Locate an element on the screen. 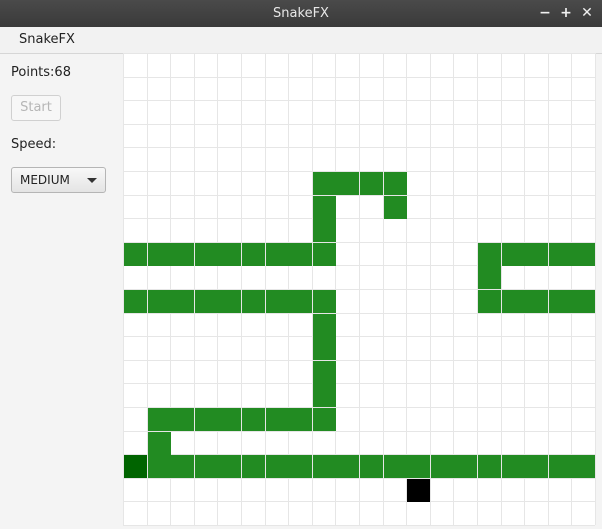 The width and height of the screenshot is (602, 529). points-label: Points:68 is located at coordinates (41, 72).